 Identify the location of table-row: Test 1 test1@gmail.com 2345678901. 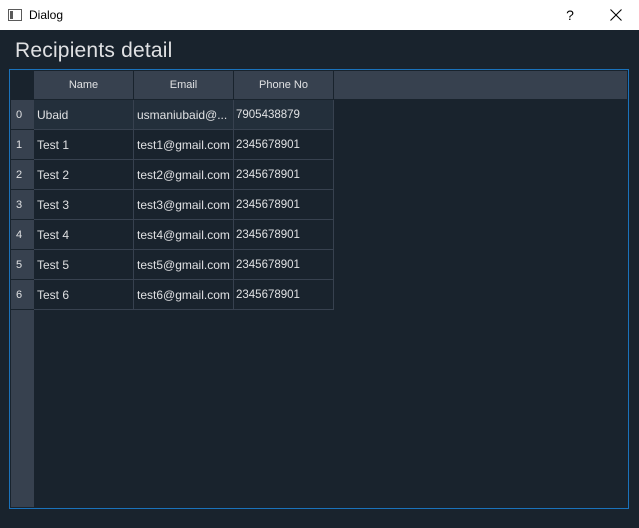
(184, 145).